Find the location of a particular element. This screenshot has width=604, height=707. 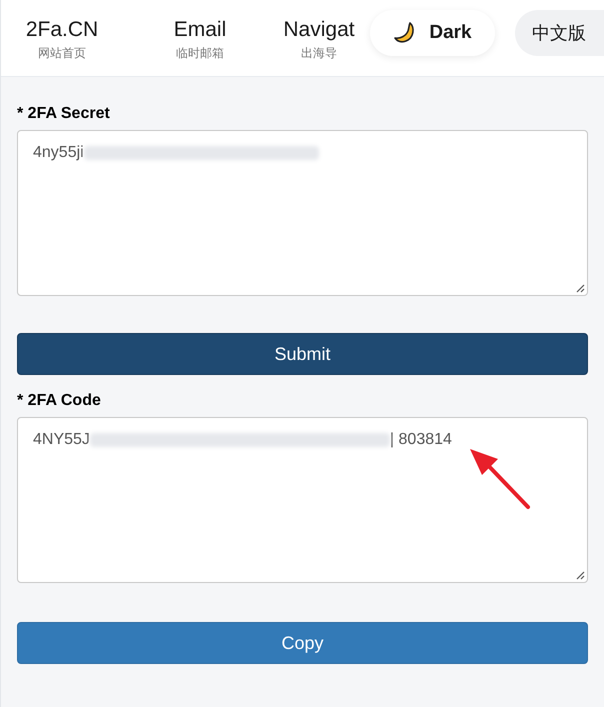

nav-link: Email 临时邮箱 is located at coordinates (200, 39).